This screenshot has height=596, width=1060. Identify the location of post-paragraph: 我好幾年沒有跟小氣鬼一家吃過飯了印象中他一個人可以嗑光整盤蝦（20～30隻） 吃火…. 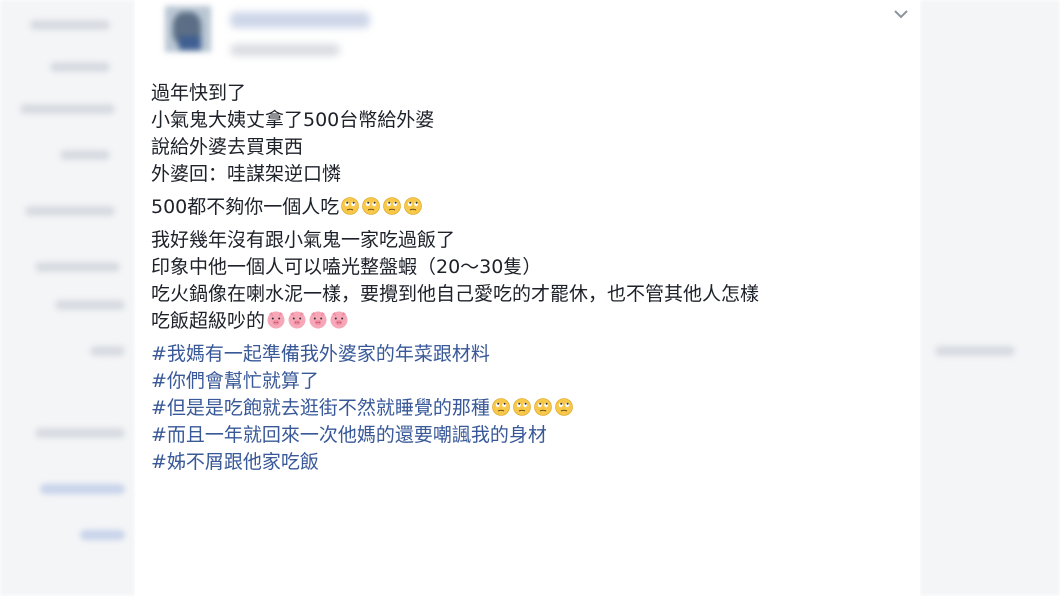
(531, 281).